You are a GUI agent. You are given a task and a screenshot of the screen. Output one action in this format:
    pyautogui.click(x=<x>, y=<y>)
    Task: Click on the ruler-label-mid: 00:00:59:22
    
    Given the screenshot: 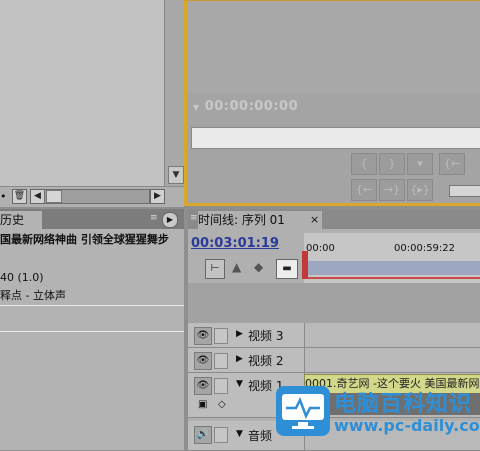 What is the action you would take?
    pyautogui.click(x=425, y=248)
    